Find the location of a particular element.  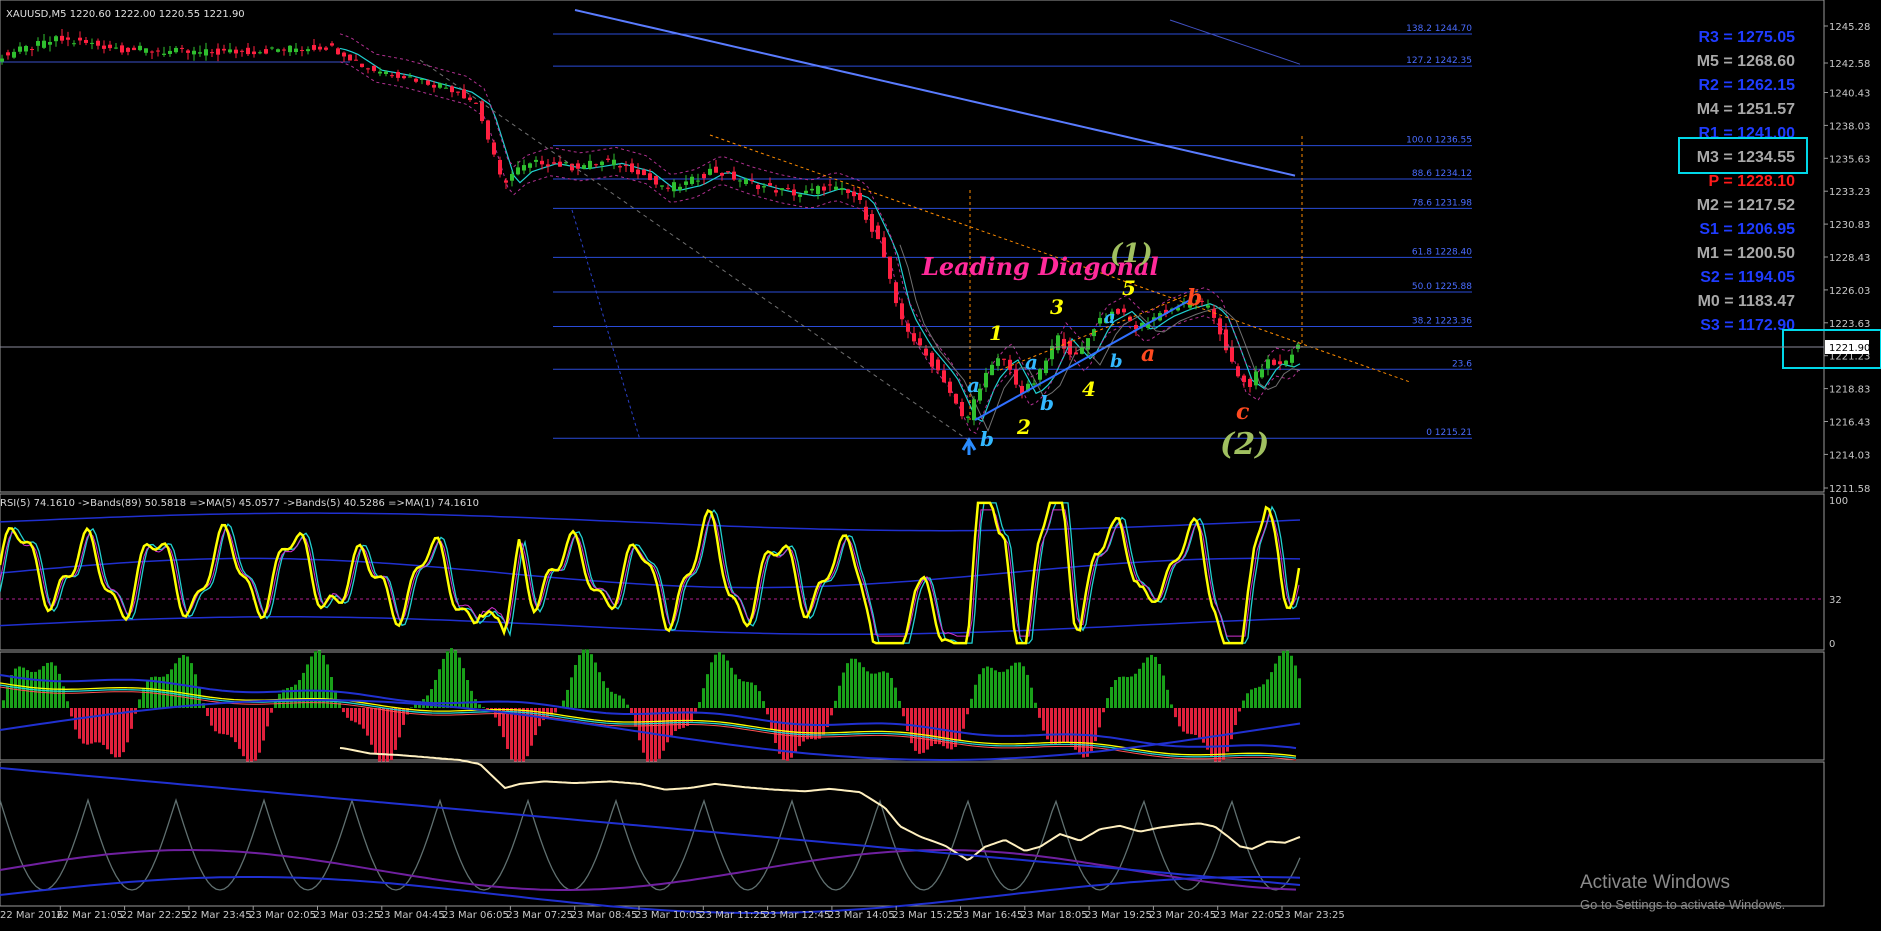

rsi-tick-100: 100 is located at coordinates (1838, 501).